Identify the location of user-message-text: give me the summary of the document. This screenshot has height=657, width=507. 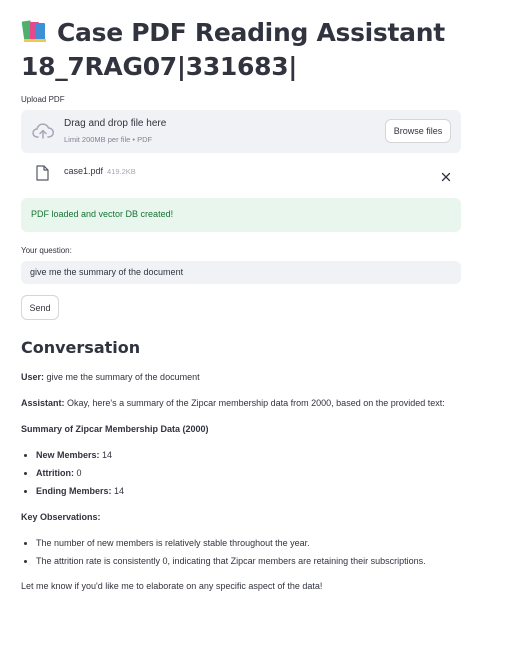
(122, 377).